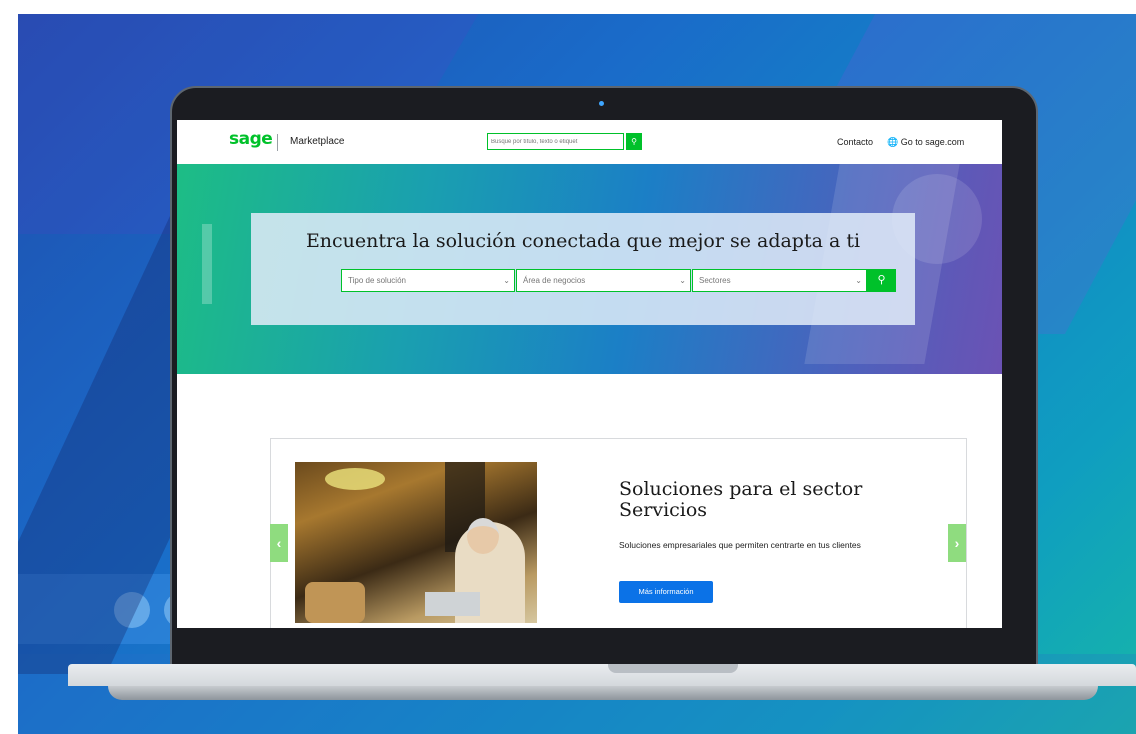 The height and width of the screenshot is (734, 1136). What do you see at coordinates (741, 499) in the screenshot?
I see `carousel-title: Soluciones para el sector Servicios` at bounding box center [741, 499].